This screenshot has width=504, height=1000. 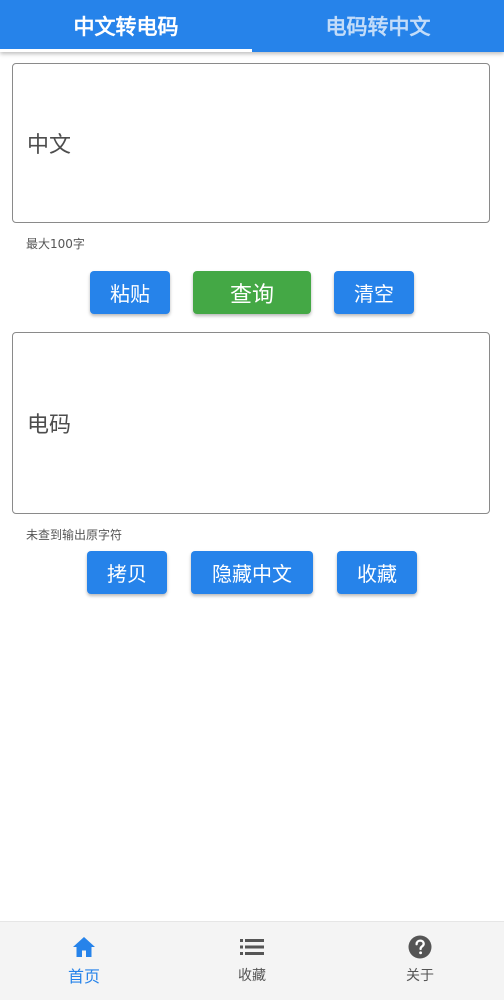 What do you see at coordinates (84, 947) in the screenshot?
I see `home-icon` at bounding box center [84, 947].